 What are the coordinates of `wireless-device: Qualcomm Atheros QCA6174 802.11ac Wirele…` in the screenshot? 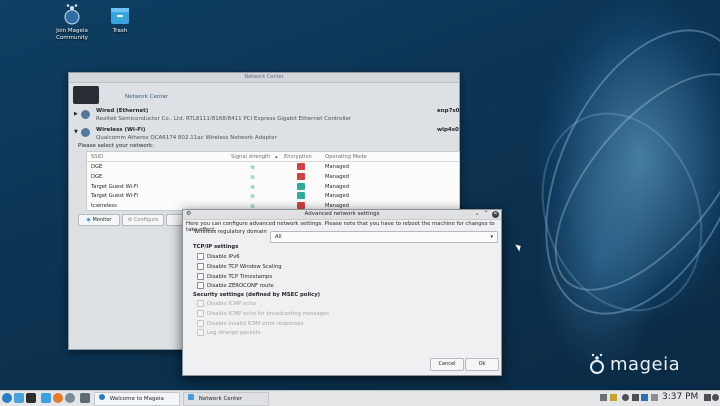 It's located at (186, 138).